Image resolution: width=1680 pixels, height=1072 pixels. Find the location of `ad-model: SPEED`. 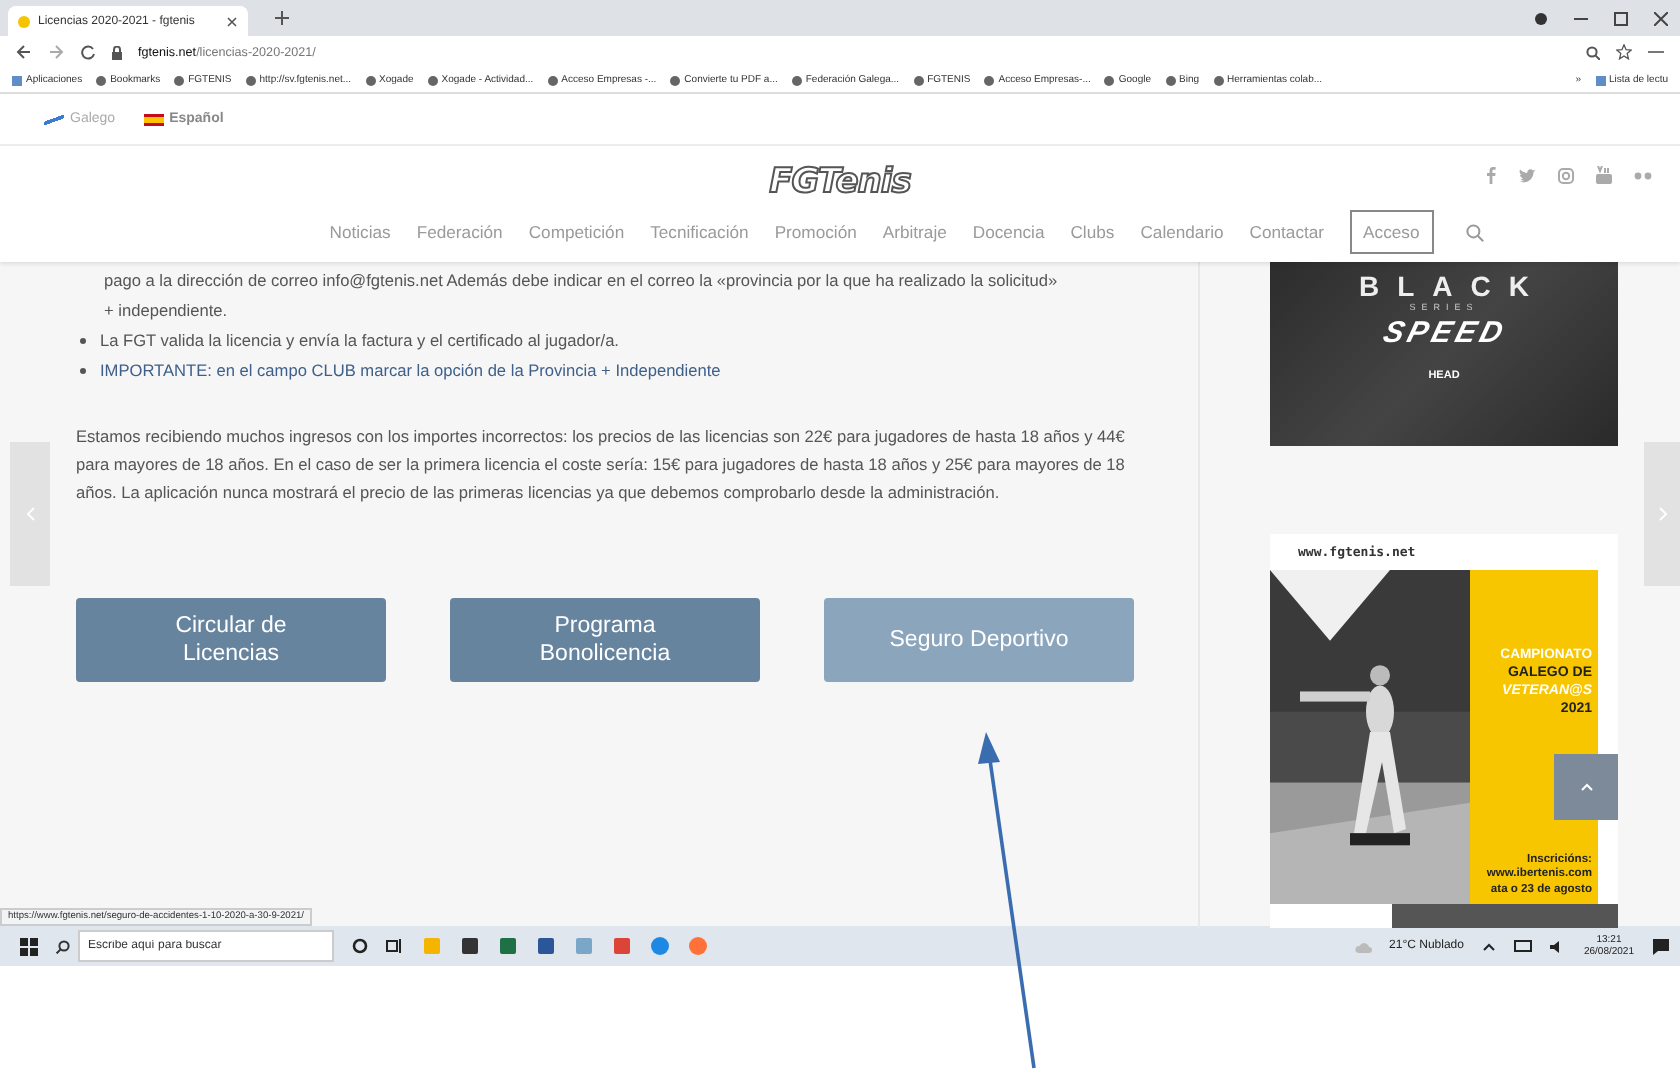

ad-model: SPEED is located at coordinates (1444, 333).